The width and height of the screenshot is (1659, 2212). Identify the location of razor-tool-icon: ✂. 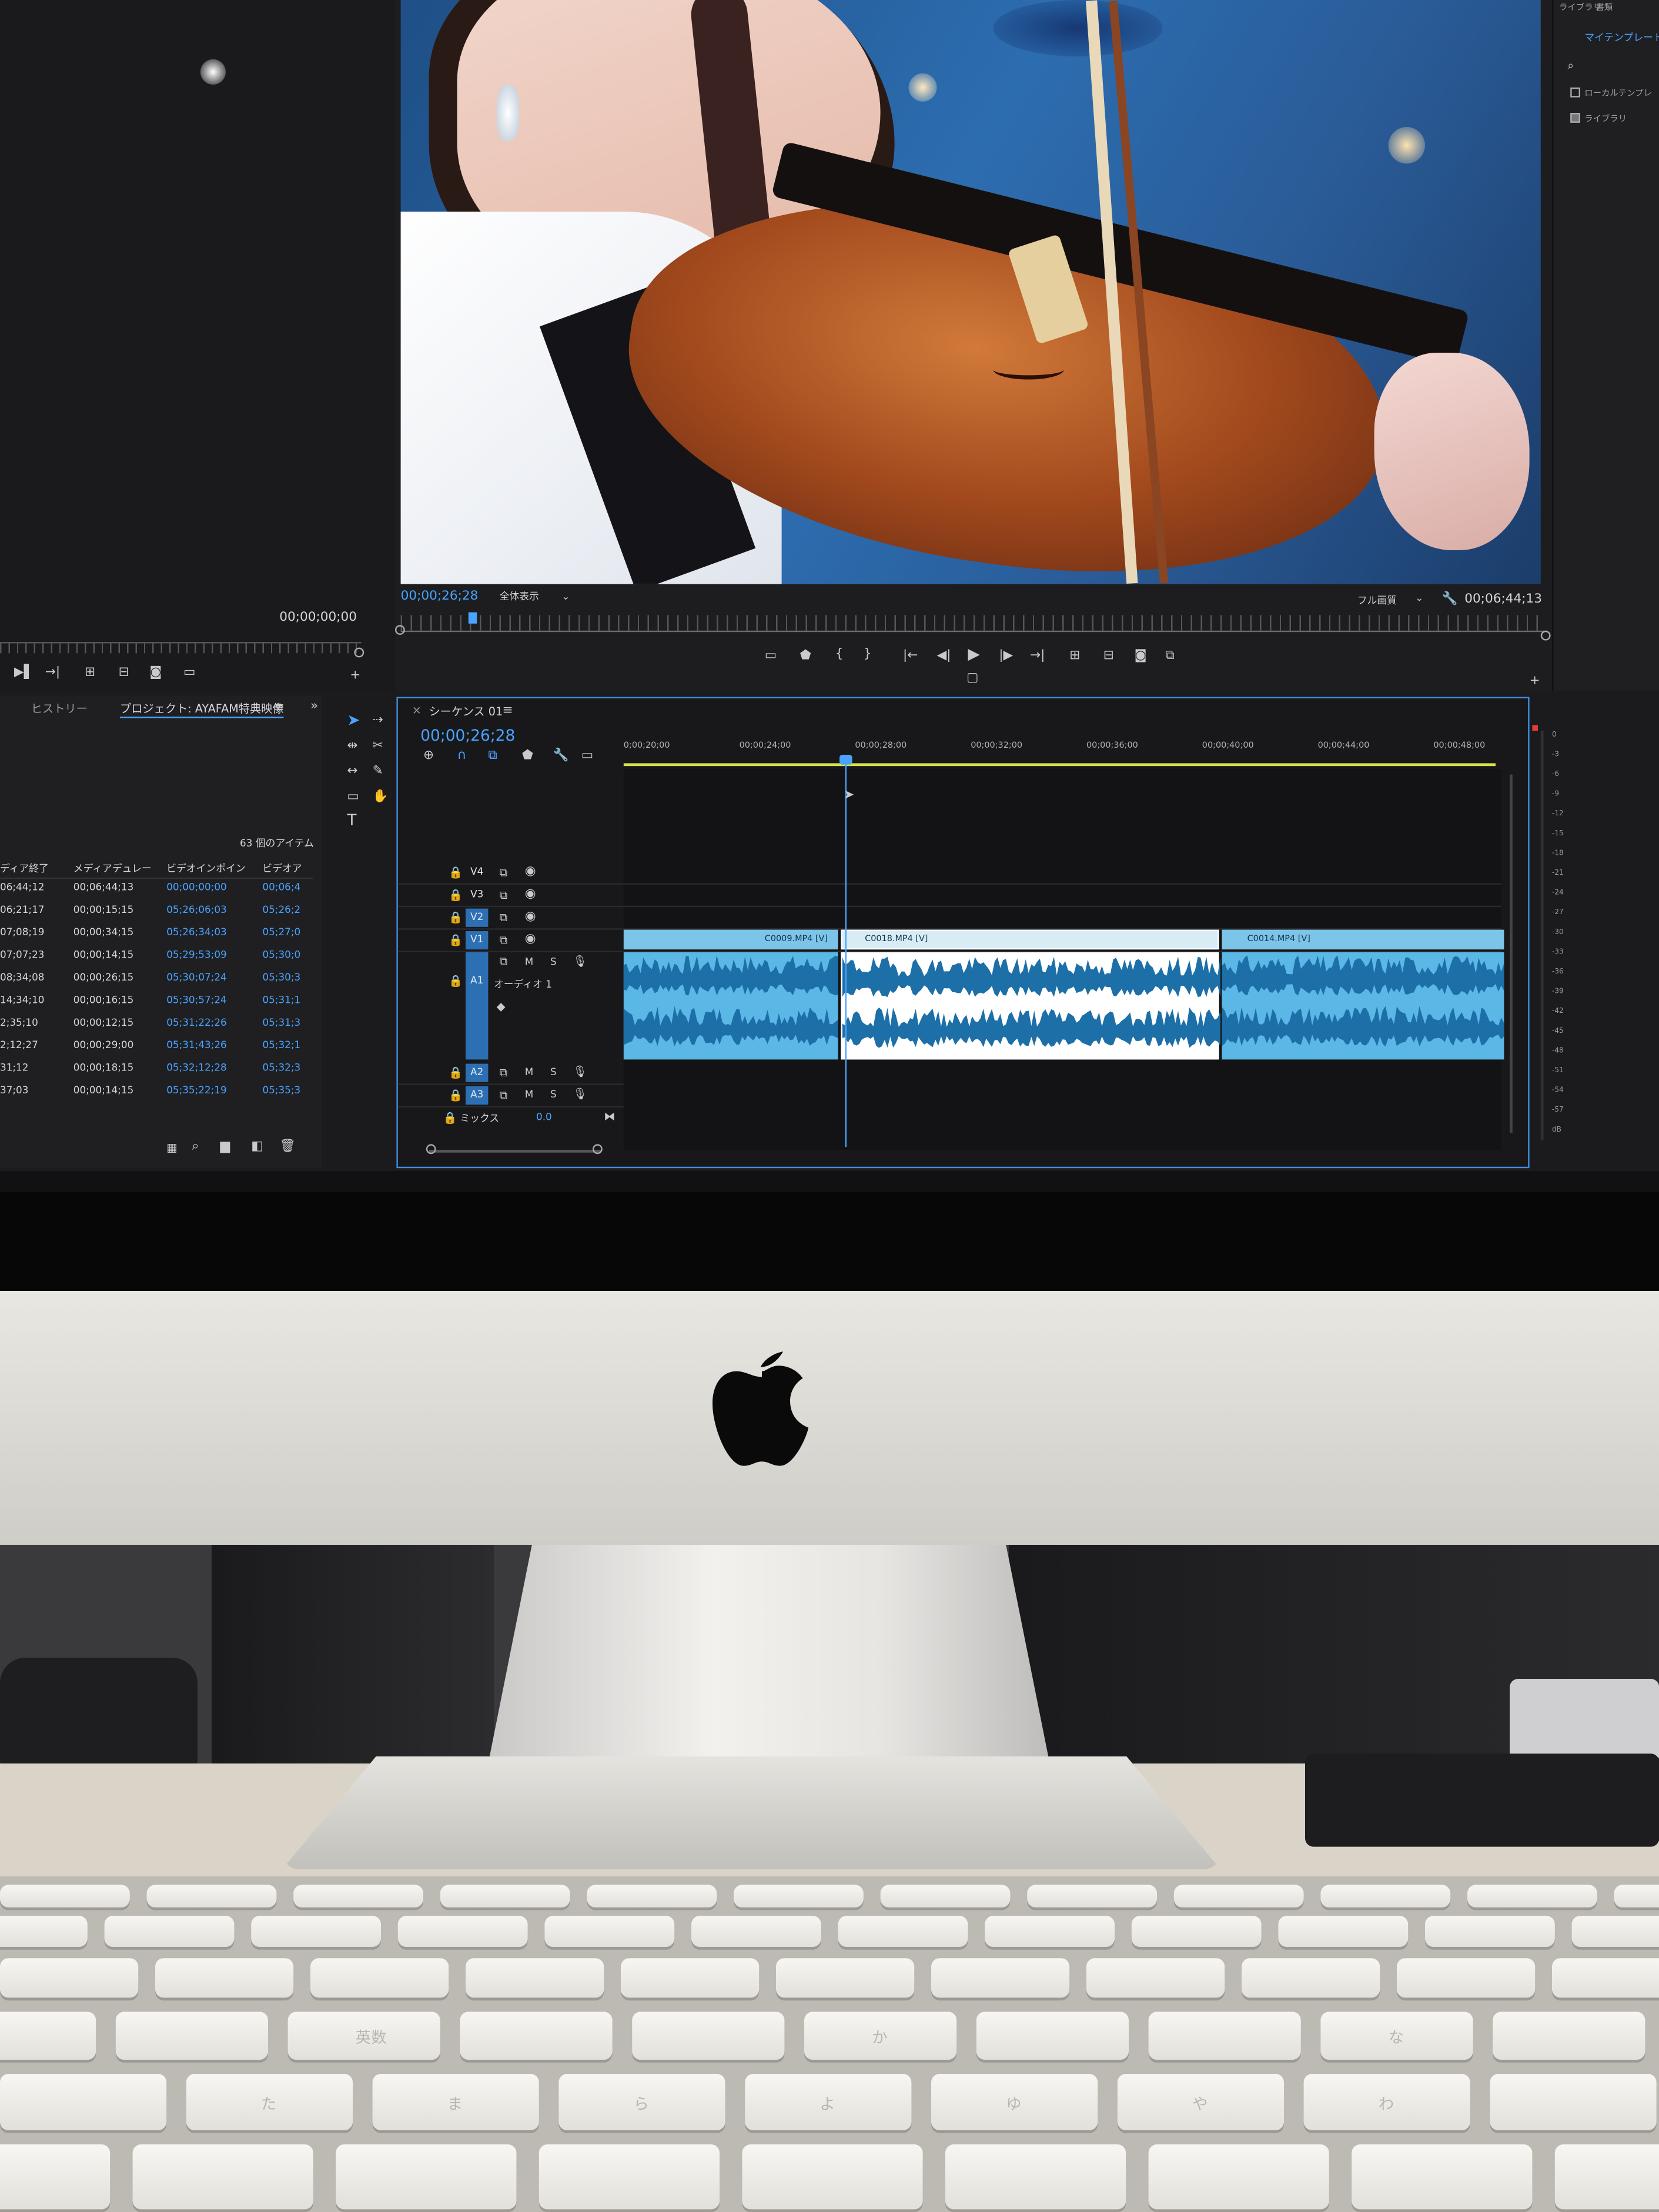
(378, 746).